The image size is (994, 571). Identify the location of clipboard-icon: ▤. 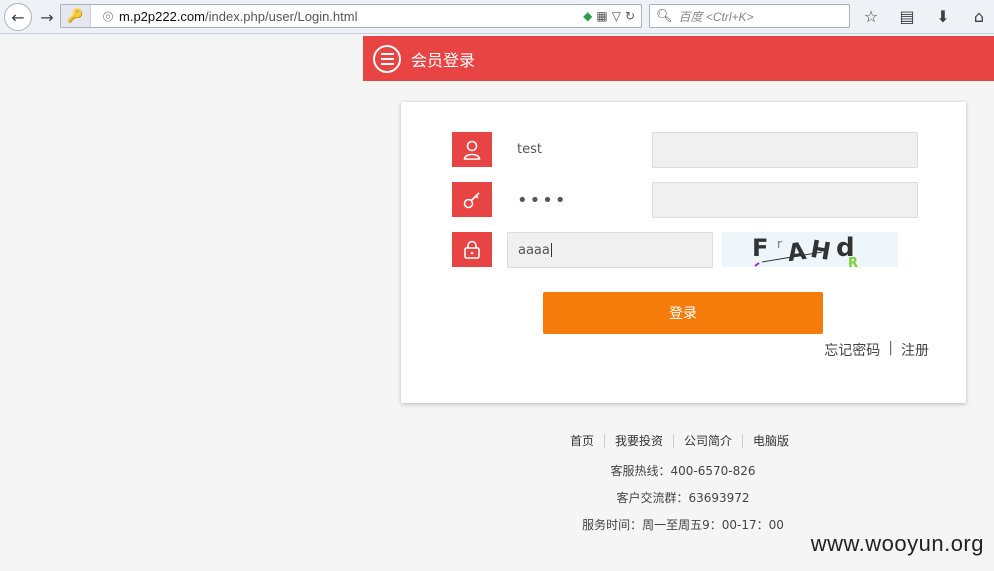
(907, 16).